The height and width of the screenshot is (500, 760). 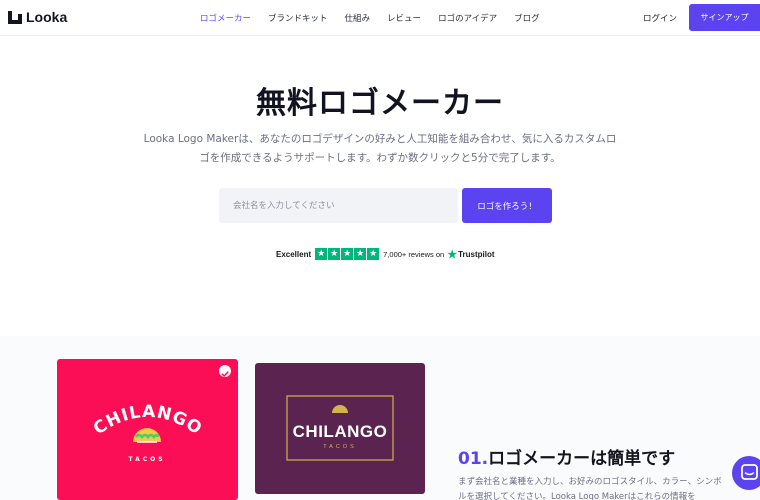 I want to click on trustpilot-stars: ★ ★ ★ ★ ★, so click(x=347, y=254).